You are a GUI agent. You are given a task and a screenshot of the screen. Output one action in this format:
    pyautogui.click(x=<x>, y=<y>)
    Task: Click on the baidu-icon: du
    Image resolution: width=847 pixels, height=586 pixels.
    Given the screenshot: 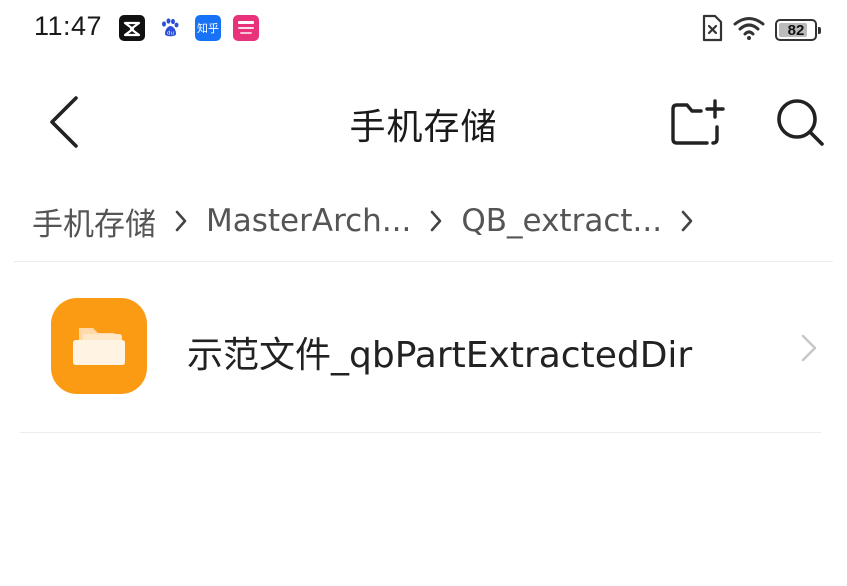 What is the action you would take?
    pyautogui.click(x=170, y=28)
    